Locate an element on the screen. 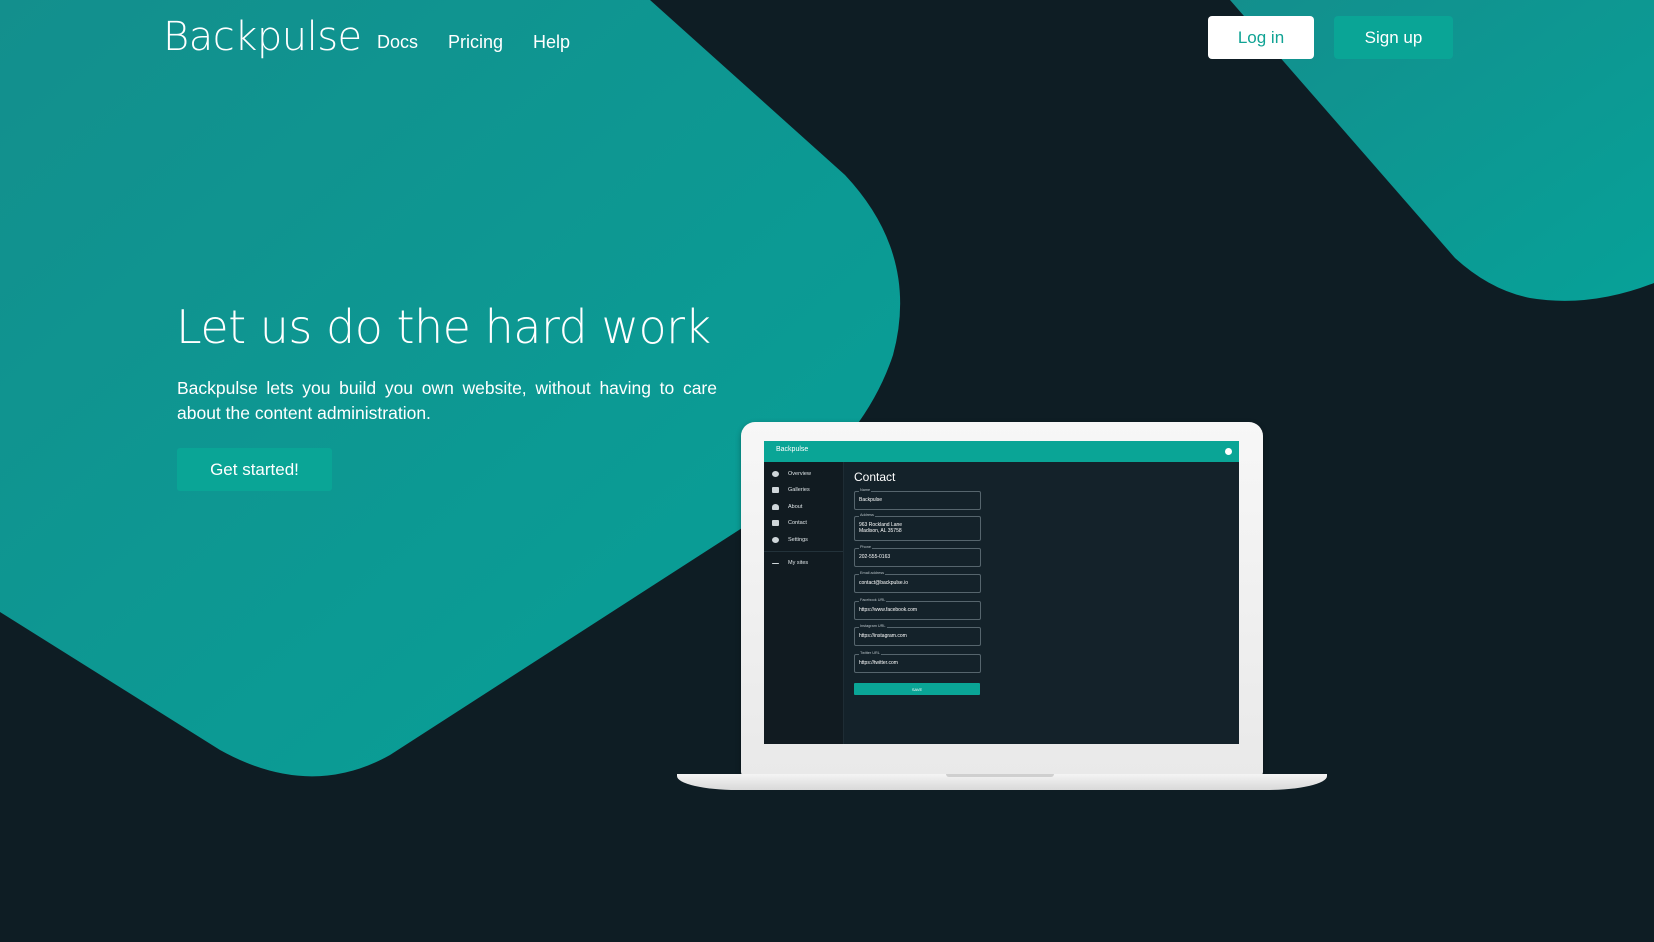 This screenshot has height=942, width=1654. sidebar-item-my-sites: My sites is located at coordinates (803, 563).